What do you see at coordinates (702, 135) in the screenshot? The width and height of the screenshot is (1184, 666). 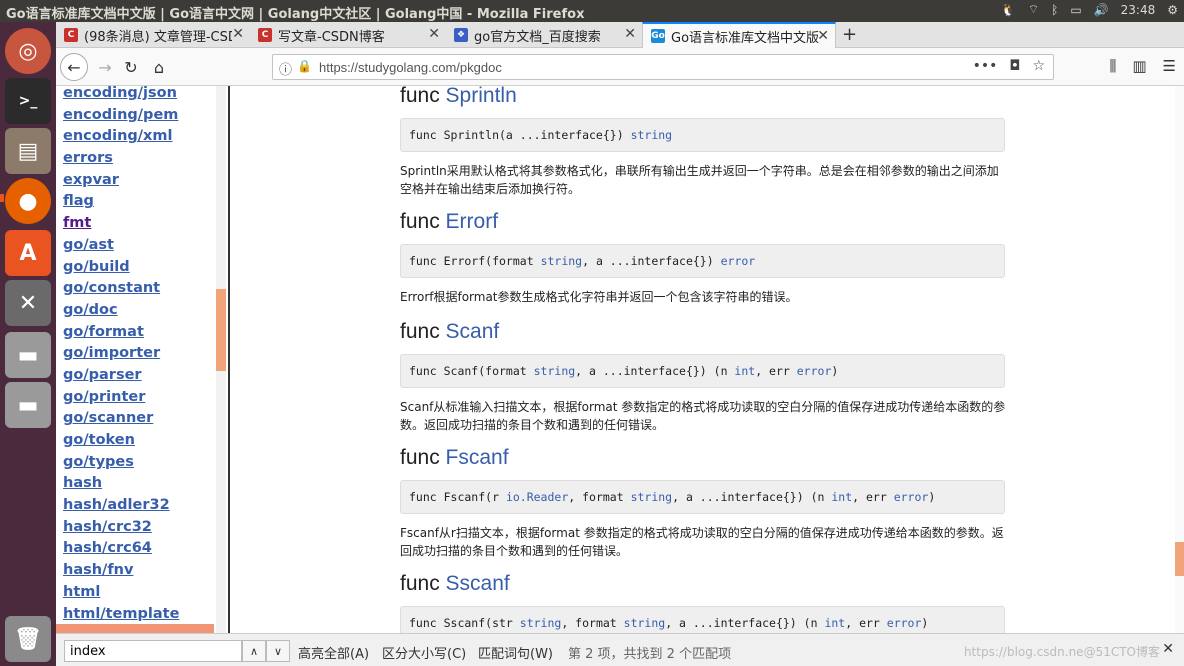 I see `func-signature: func Sprintln(a ...interface{}) string` at bounding box center [702, 135].